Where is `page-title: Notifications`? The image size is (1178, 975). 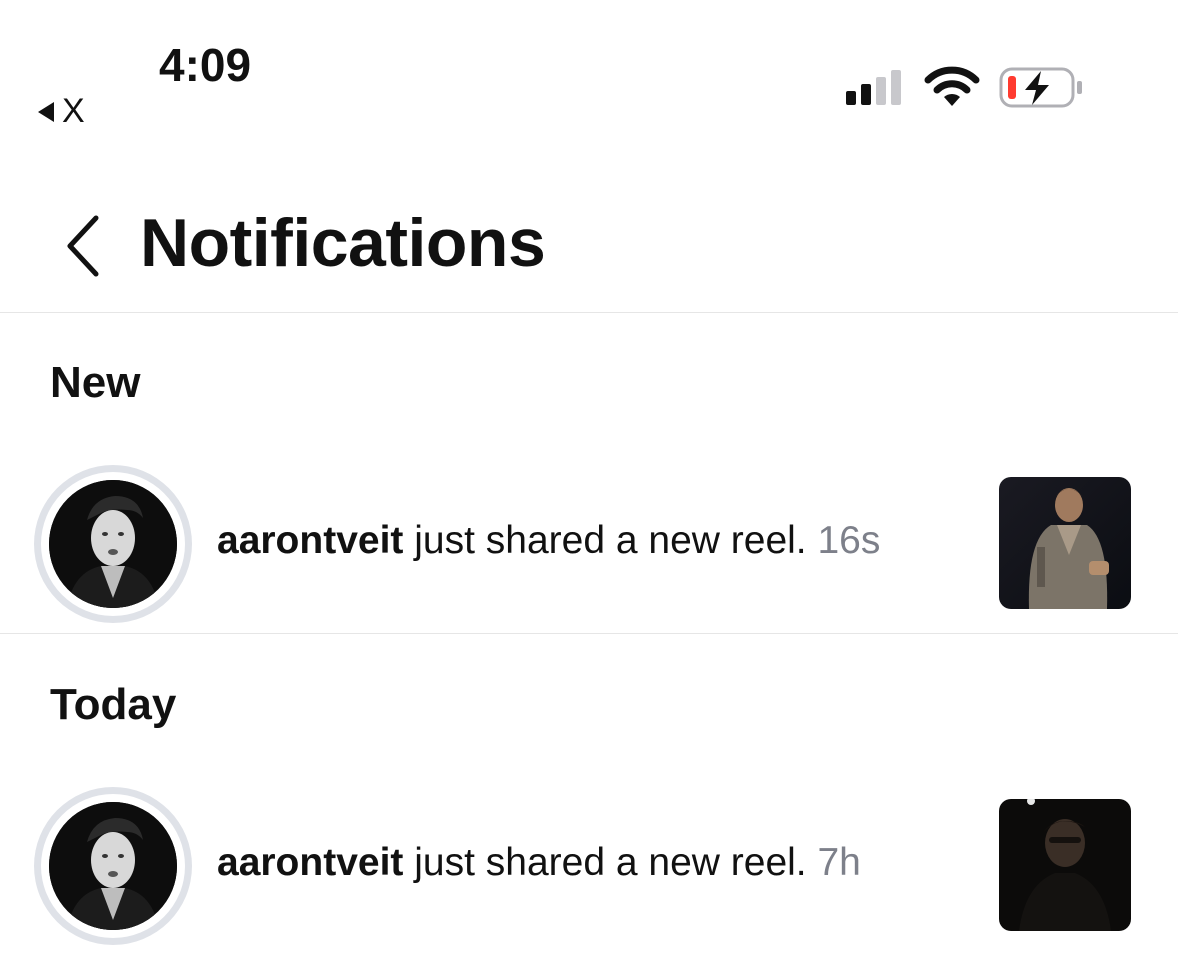
page-title: Notifications is located at coordinates (343, 243).